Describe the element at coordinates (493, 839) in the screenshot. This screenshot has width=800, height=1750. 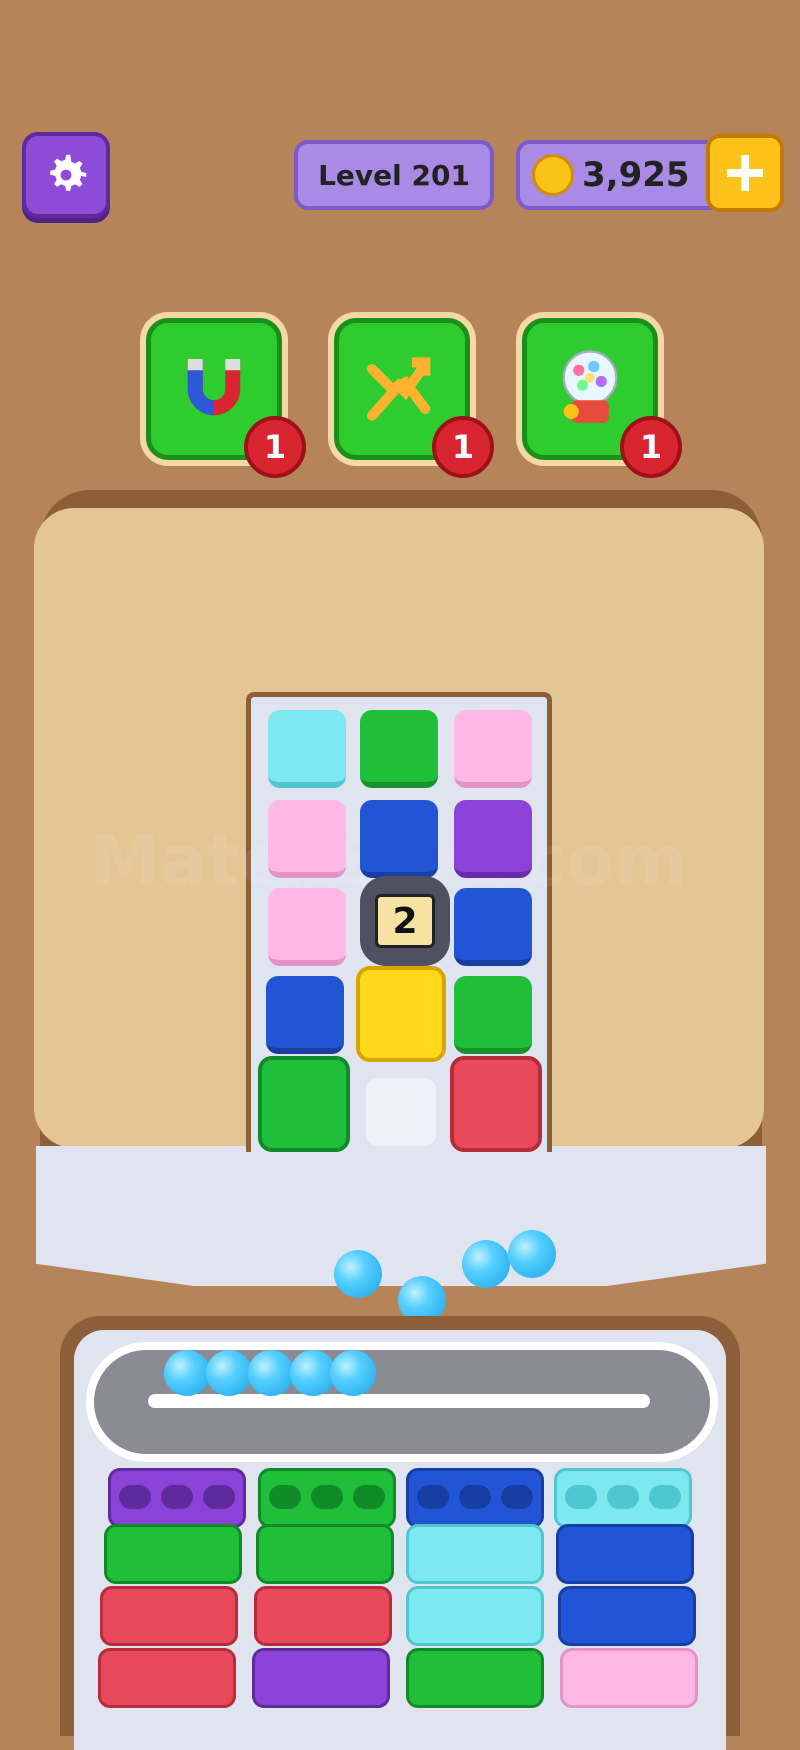
I see `tile-purple` at that location.